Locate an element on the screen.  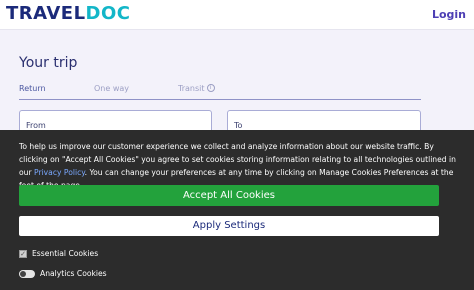
essential-cookies-option: ✓ Essential Cookies is located at coordinates (58, 254).